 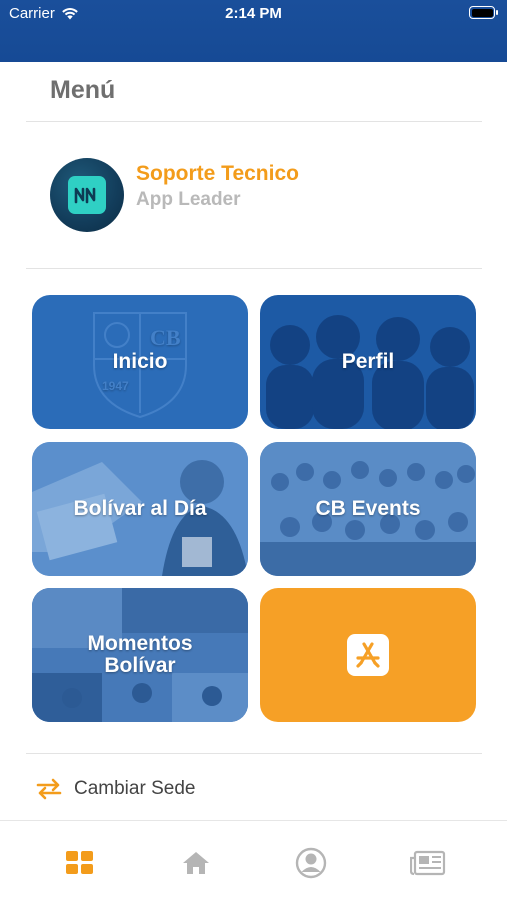 What do you see at coordinates (49, 789) in the screenshot?
I see `swap-arrows-icon` at bounding box center [49, 789].